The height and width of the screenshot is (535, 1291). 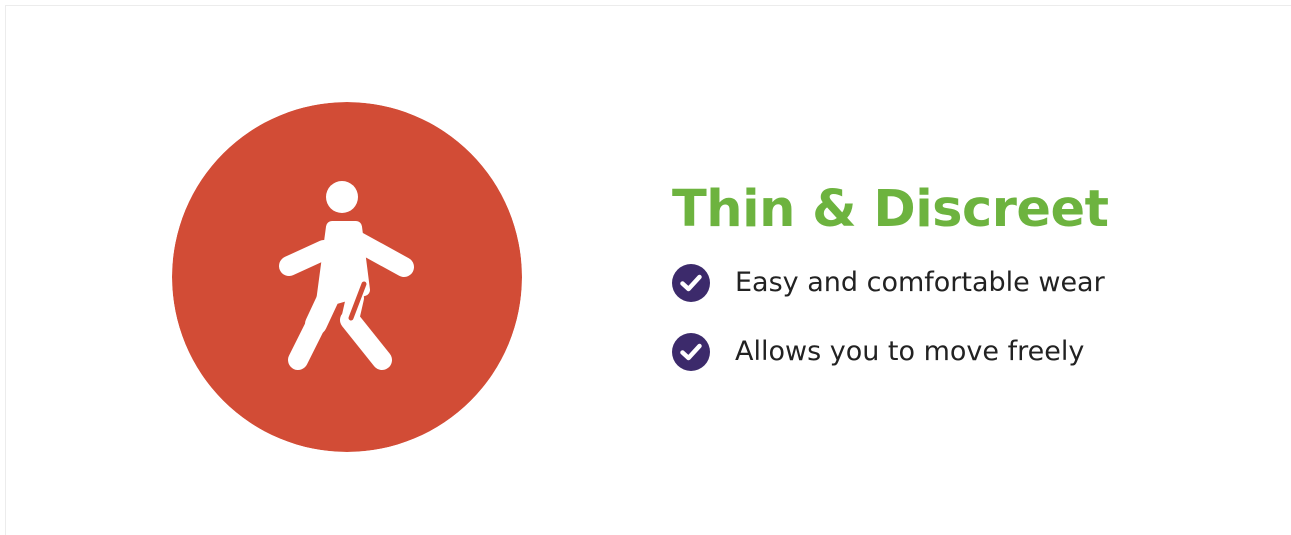 I want to click on feature-text: Allows you to move freely, so click(x=910, y=351).